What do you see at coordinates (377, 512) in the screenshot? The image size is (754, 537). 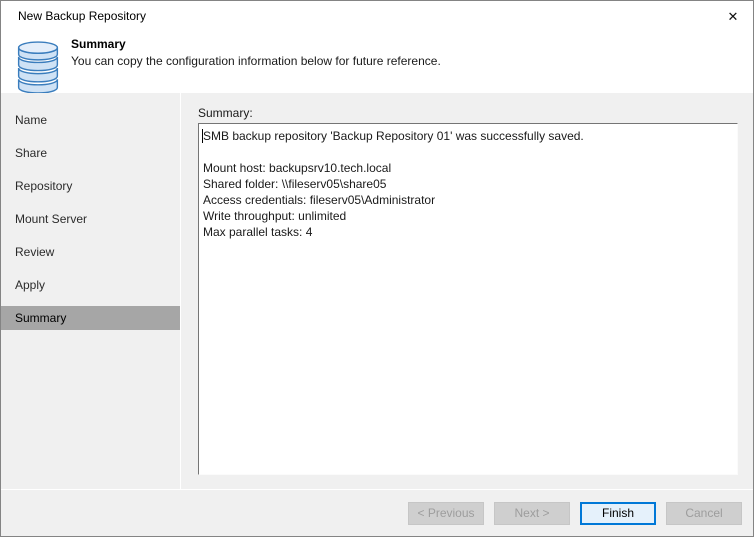 I see `wizard-footer: < Previous Next > Finish Cancel` at bounding box center [377, 512].